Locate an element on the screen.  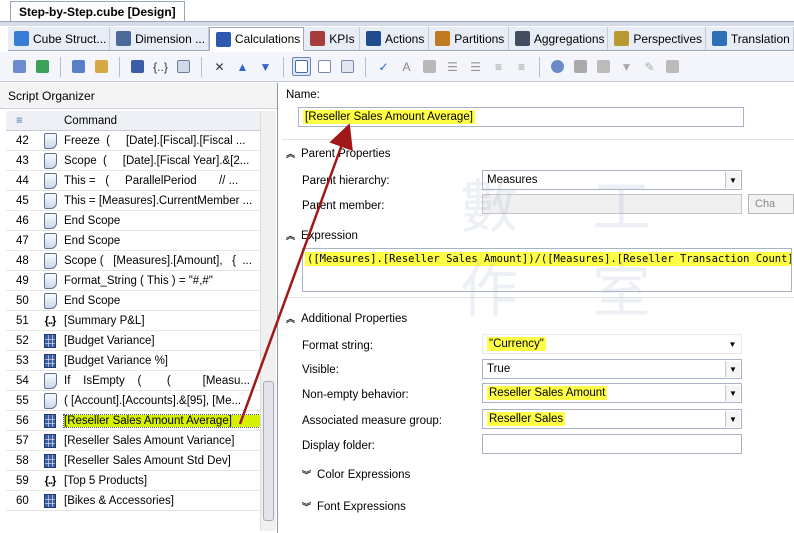
pause-icon is located at coordinates (603, 66).